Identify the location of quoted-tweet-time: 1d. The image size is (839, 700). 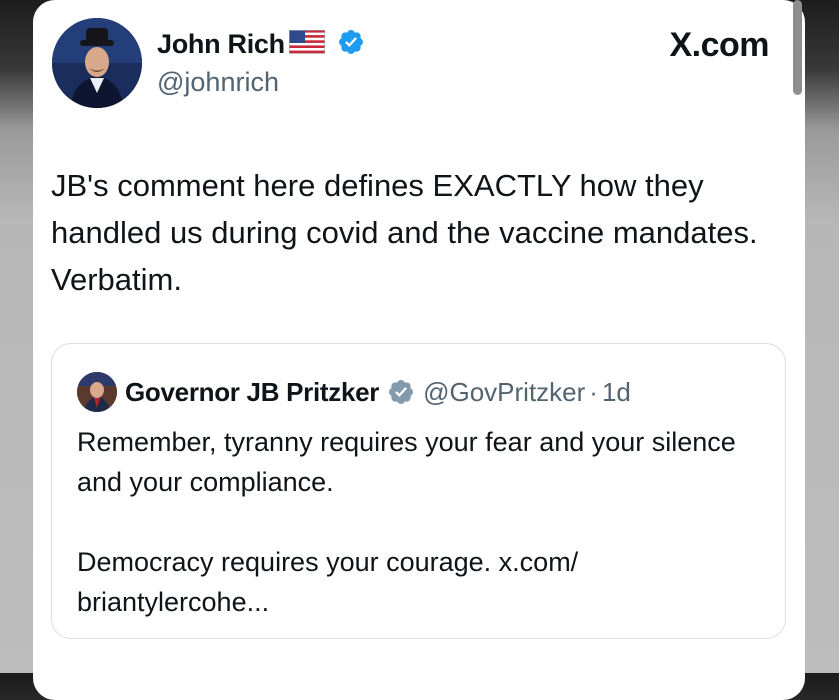
(616, 392).